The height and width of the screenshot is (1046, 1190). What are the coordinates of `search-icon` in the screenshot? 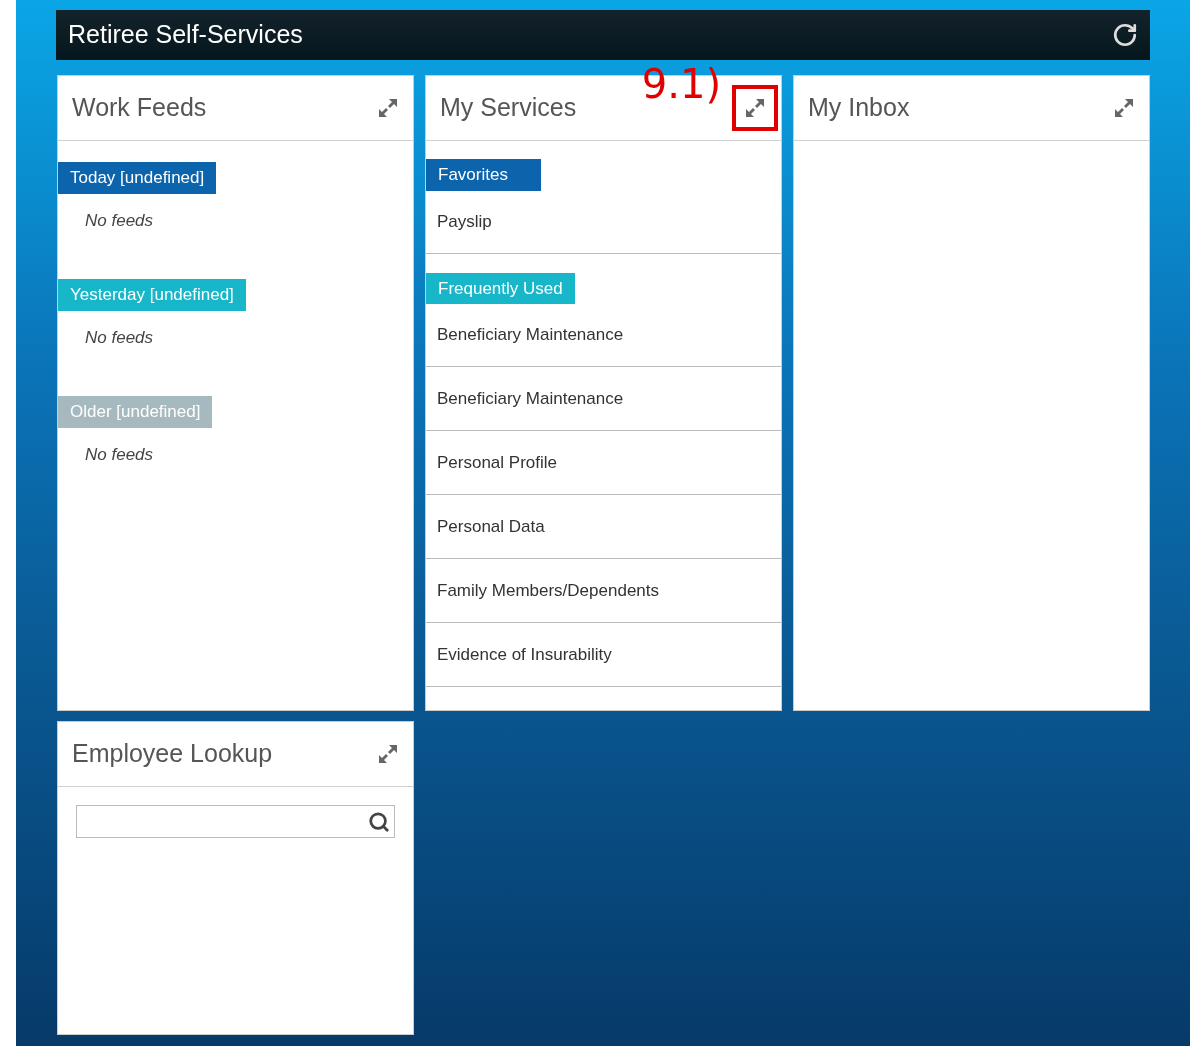 It's located at (379, 821).